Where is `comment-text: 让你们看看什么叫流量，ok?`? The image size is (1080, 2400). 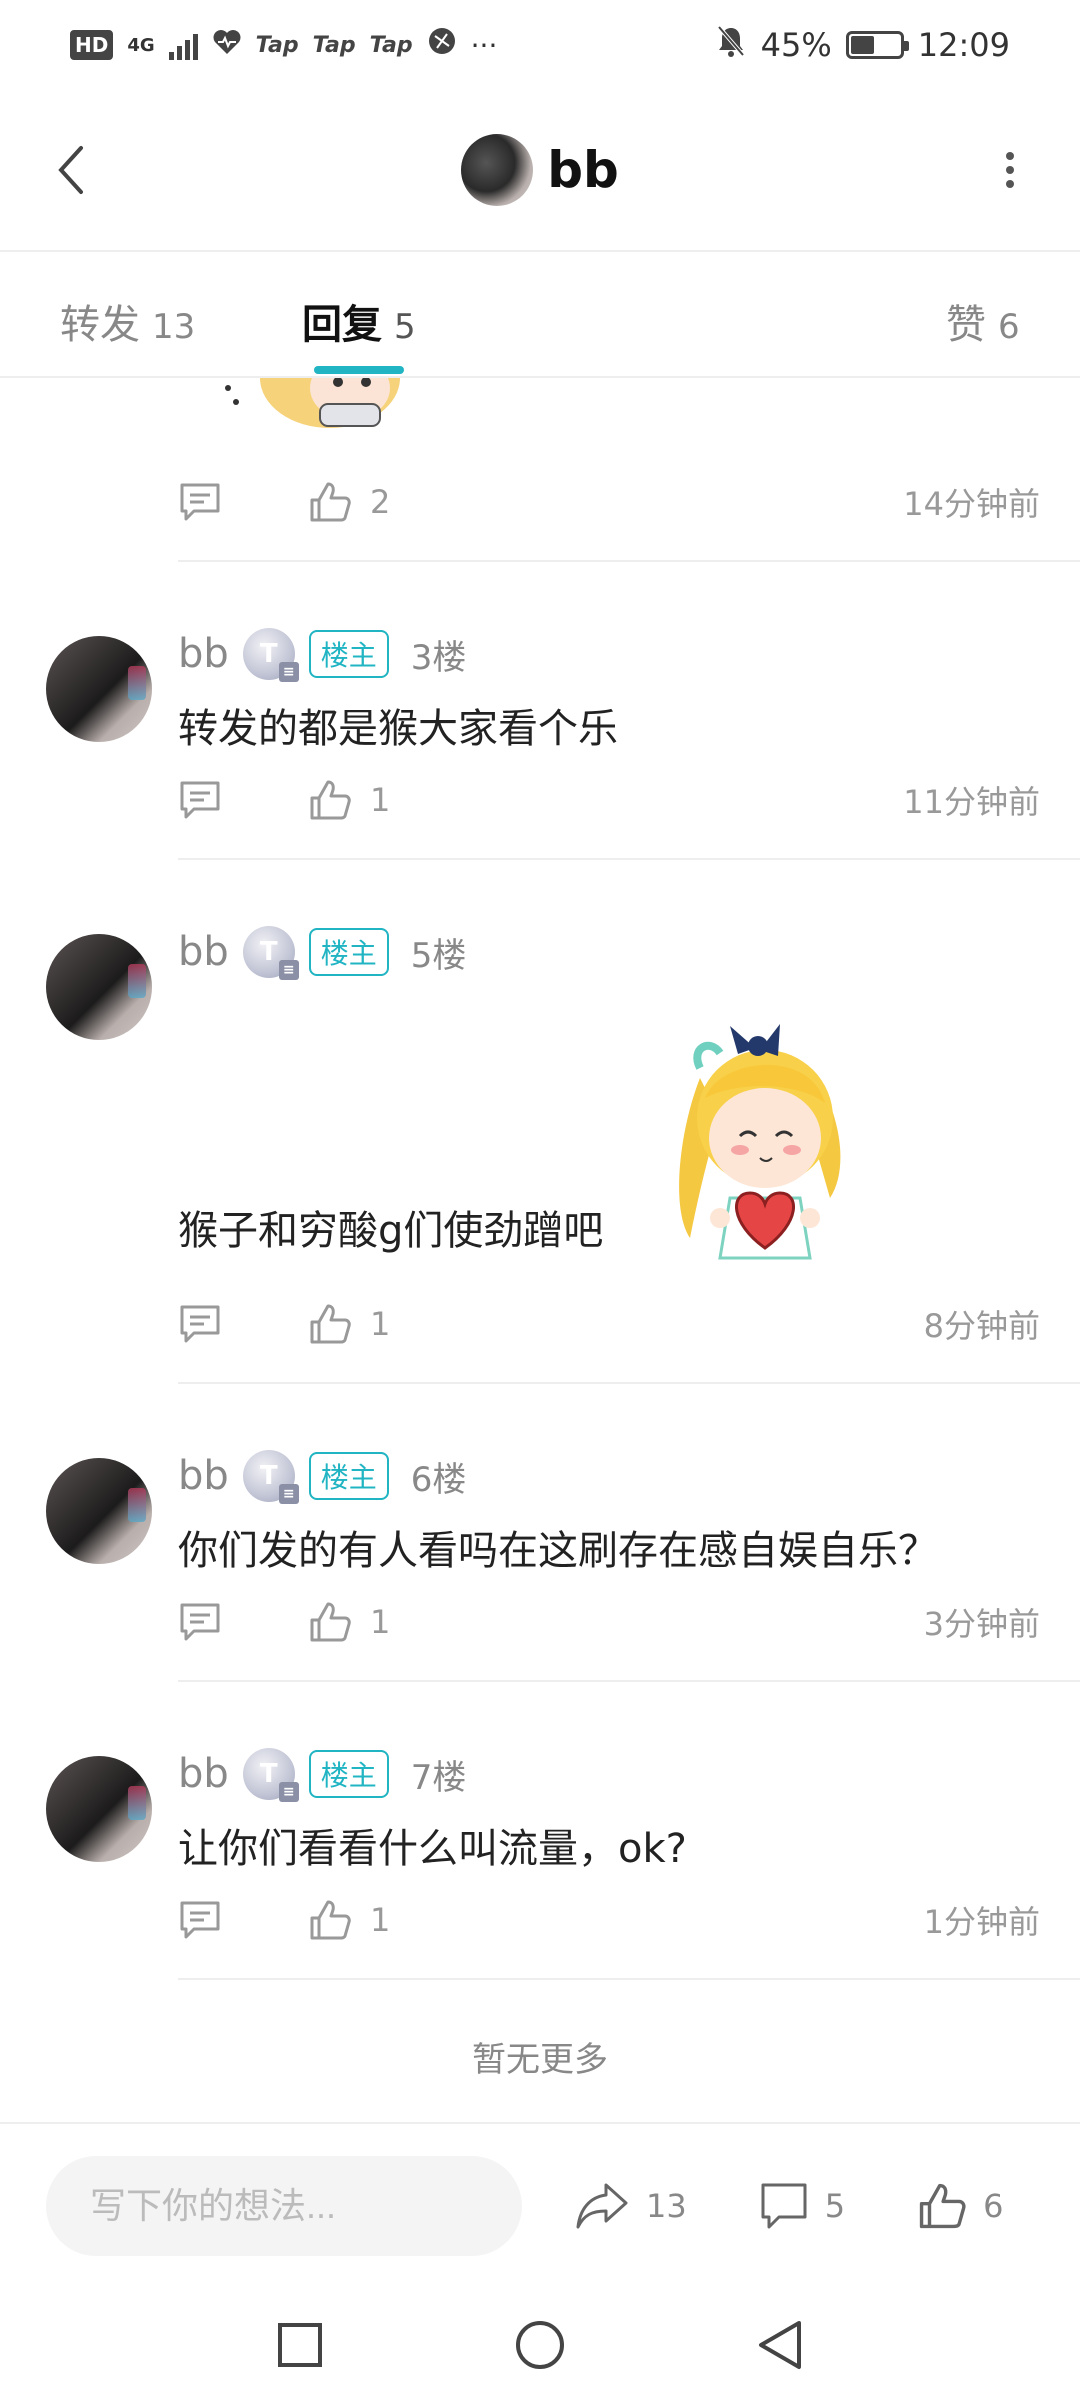
comment-text: 让你们看看什么叫流量，ok? is located at coordinates (432, 1849).